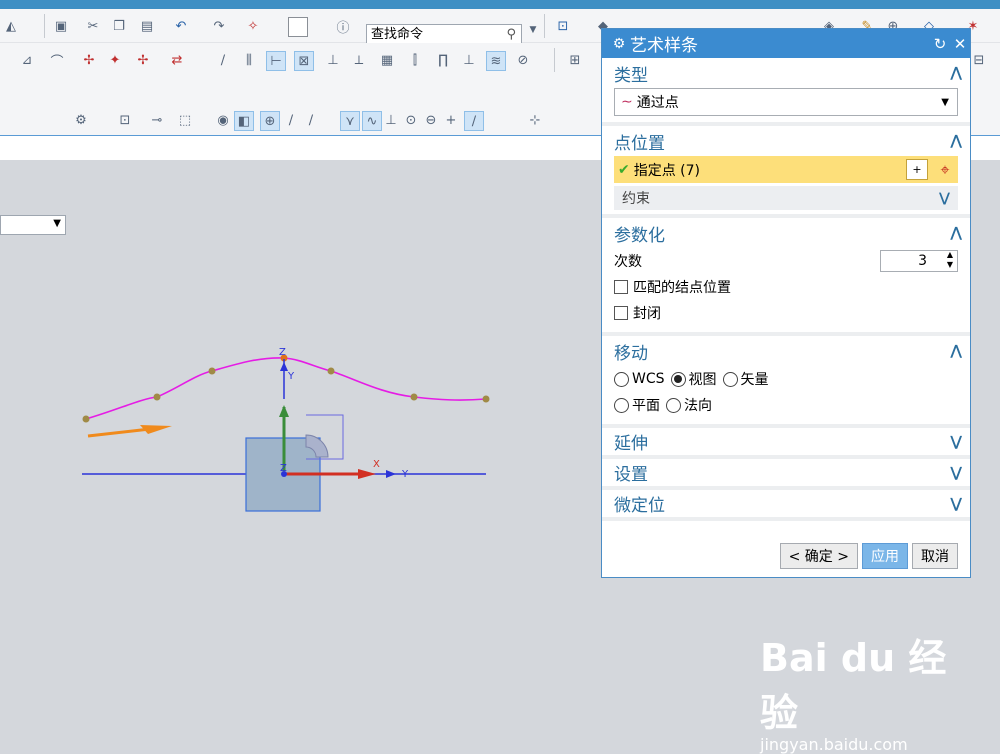  I want to click on degree-spinner: 3 ▲ ▼, so click(919, 261).